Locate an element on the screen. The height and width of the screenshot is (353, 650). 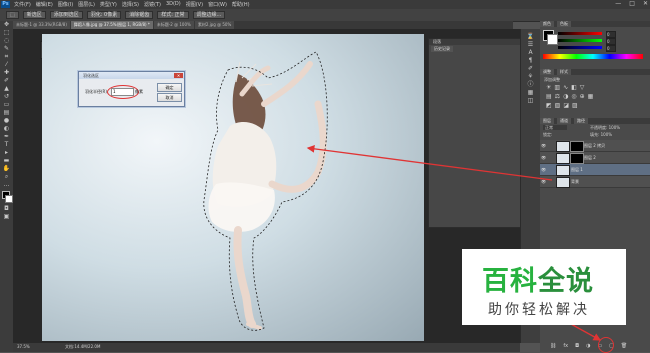
annotation-arrow-line is located at coordinates (429, 162).